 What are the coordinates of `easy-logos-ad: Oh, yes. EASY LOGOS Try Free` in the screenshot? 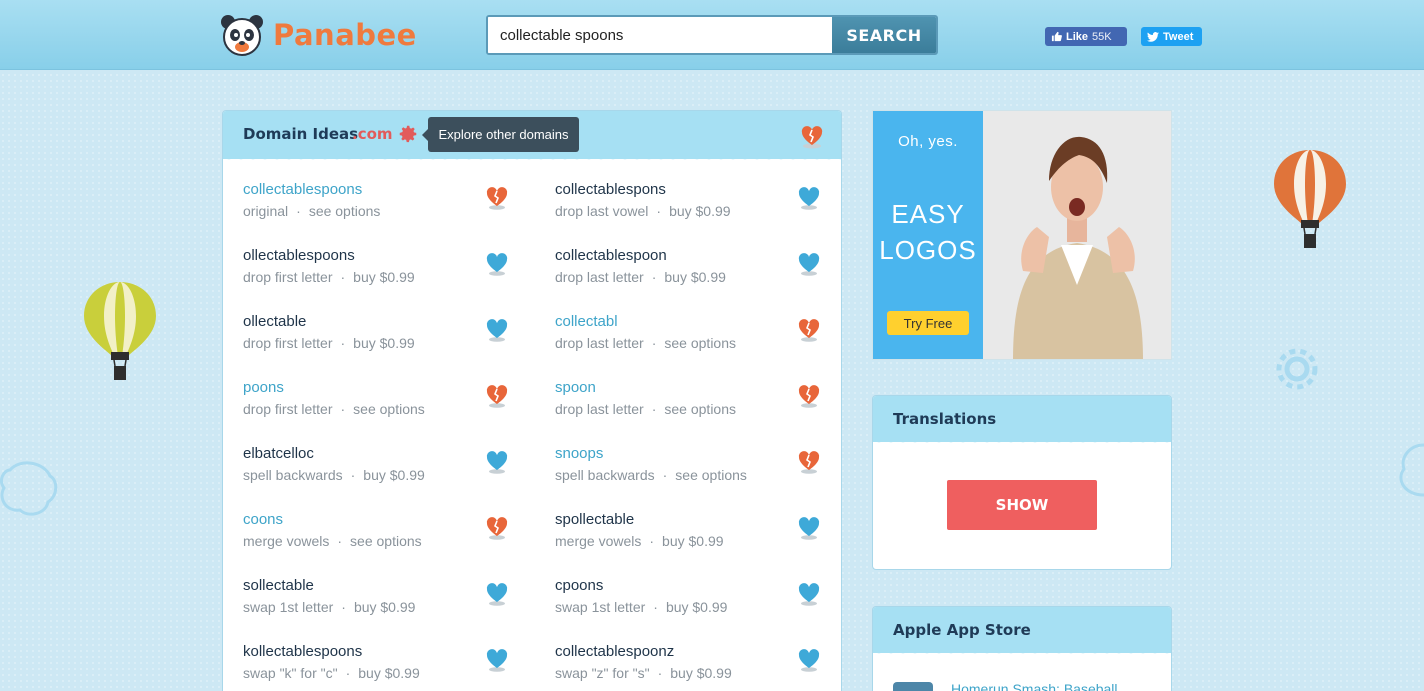 It's located at (1022, 235).